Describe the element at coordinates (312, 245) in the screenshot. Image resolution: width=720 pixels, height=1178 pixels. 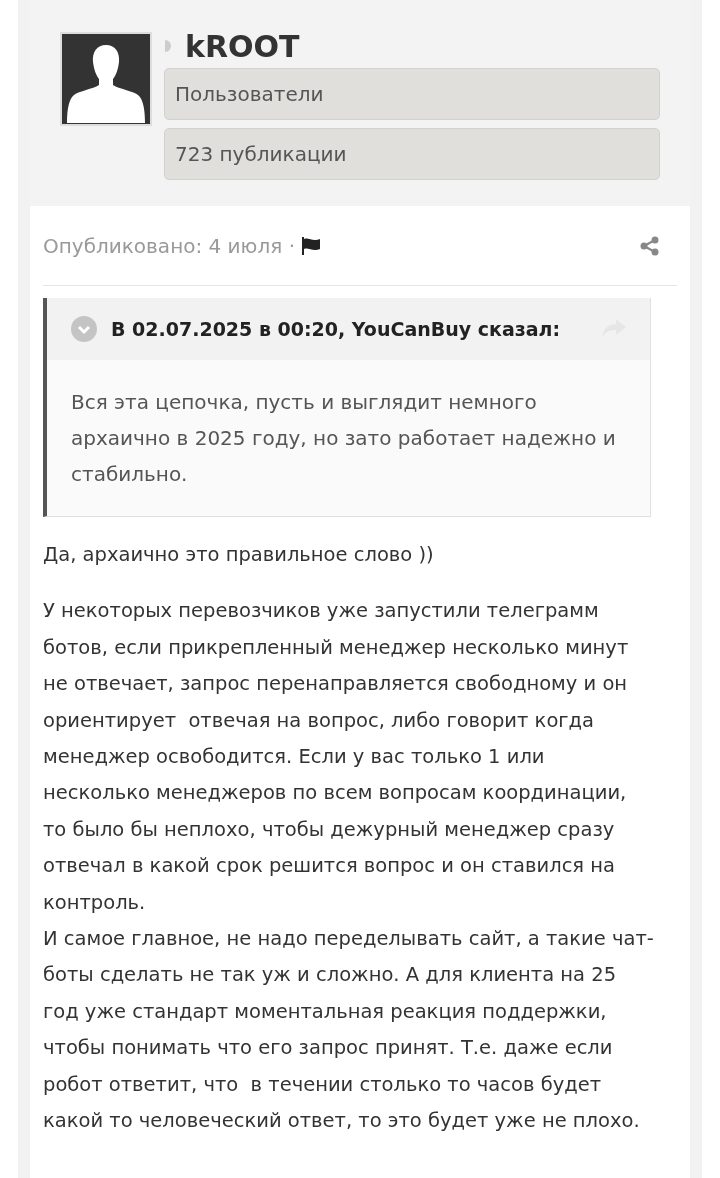
I see `flag-icon` at that location.